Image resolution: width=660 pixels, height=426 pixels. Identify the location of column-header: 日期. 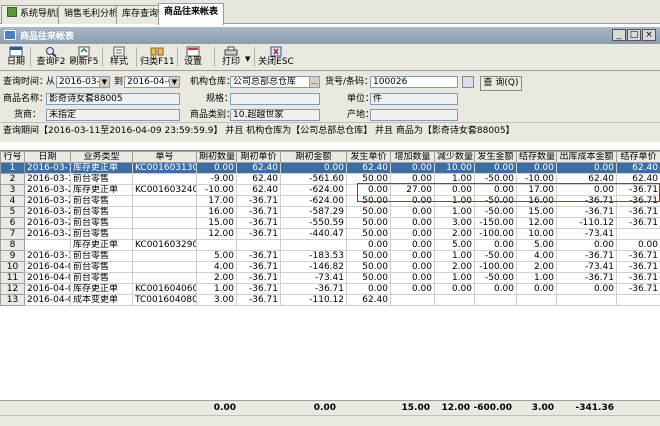
(47, 157).